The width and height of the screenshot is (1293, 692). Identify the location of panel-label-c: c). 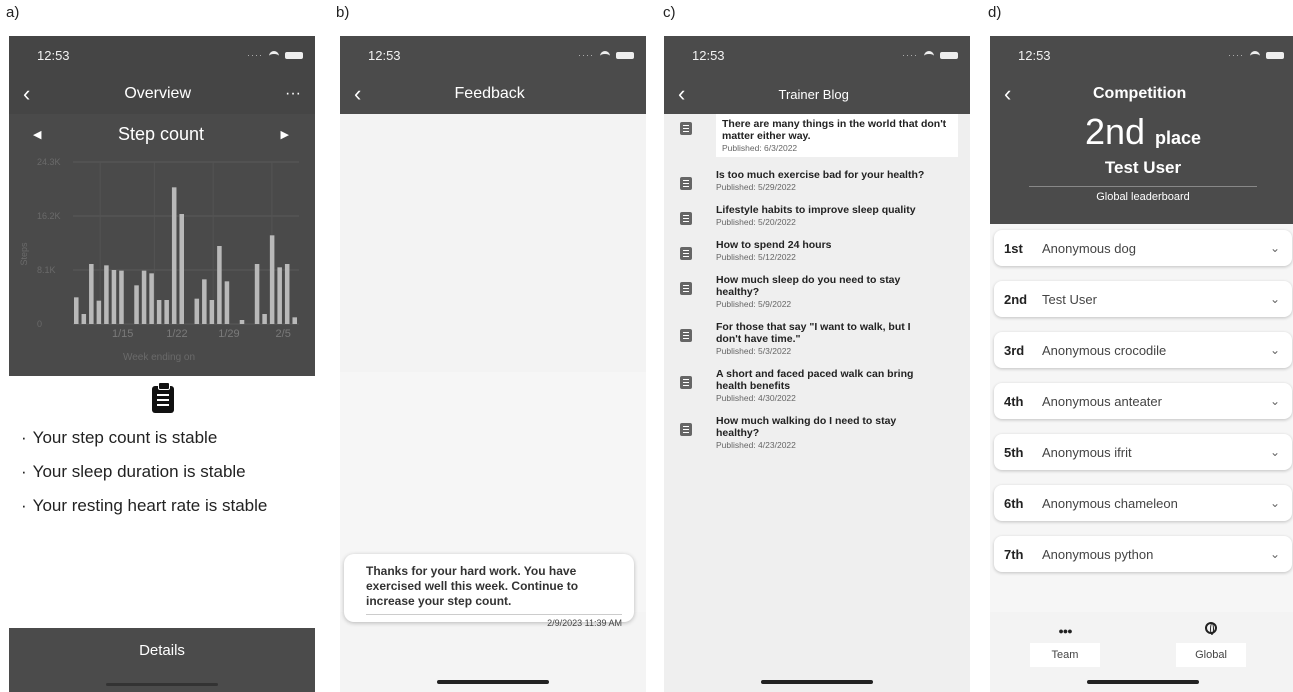
(669, 12).